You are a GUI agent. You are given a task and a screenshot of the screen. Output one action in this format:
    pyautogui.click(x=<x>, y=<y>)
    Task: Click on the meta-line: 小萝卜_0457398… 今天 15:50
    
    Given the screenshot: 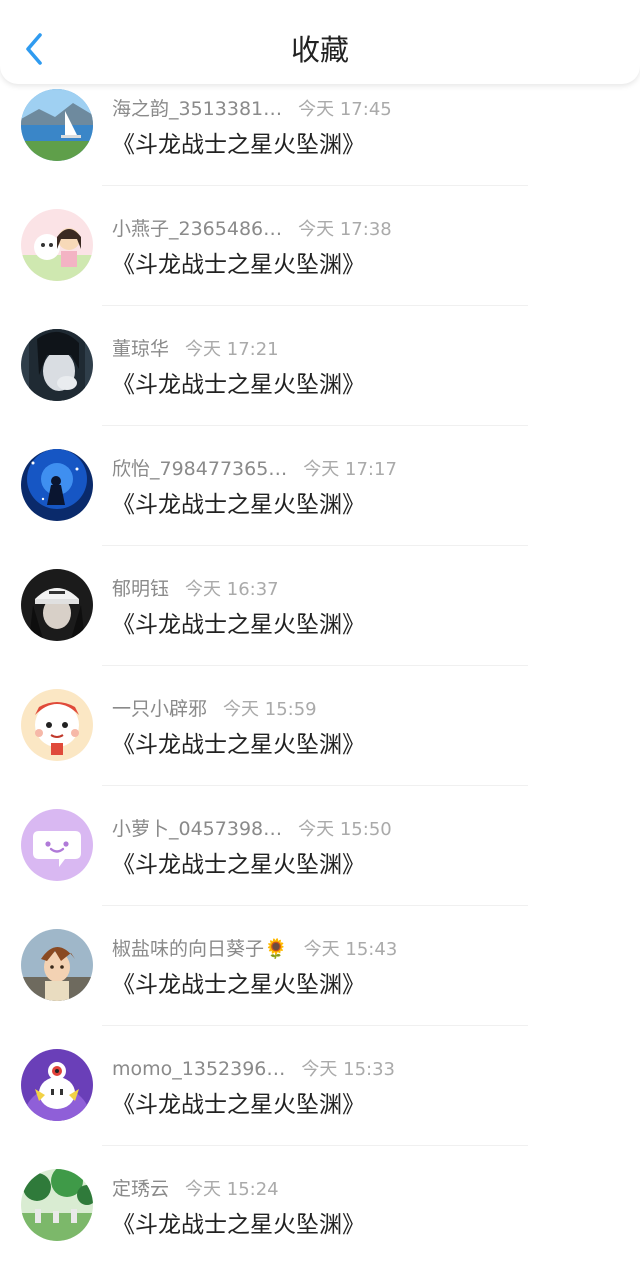 What is the action you would take?
    pyautogui.click(x=252, y=829)
    